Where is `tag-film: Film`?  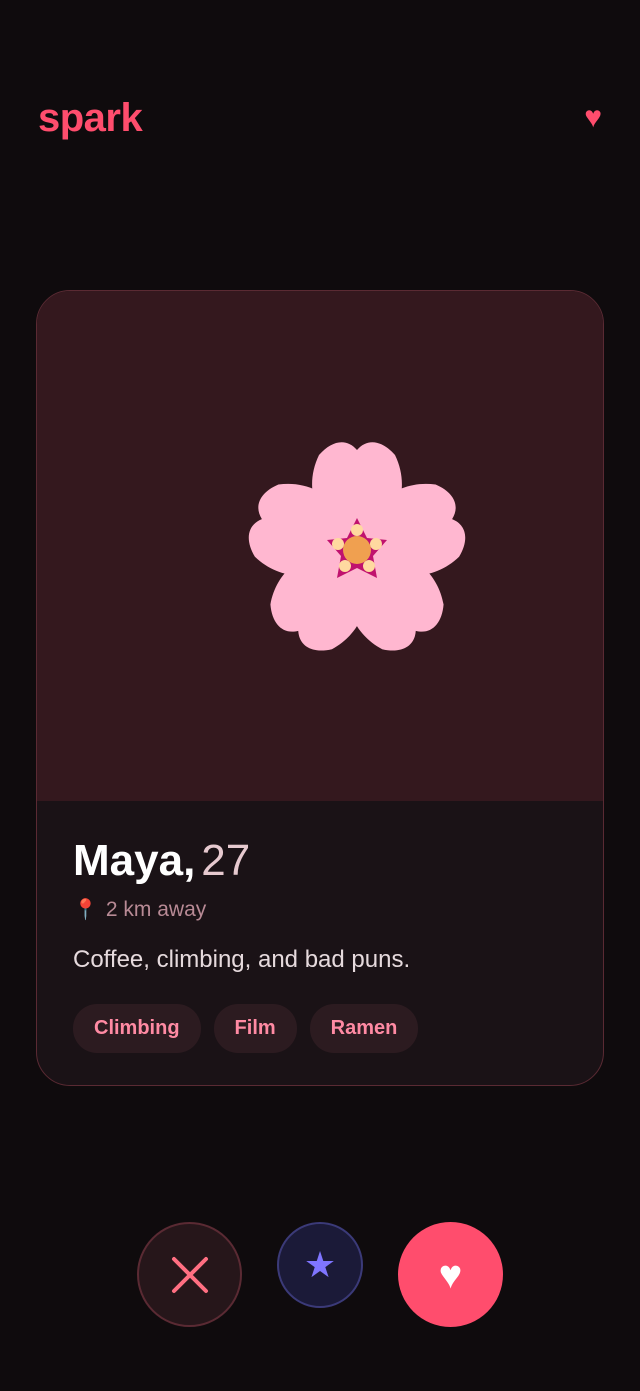 tag-film: Film is located at coordinates (255, 1028).